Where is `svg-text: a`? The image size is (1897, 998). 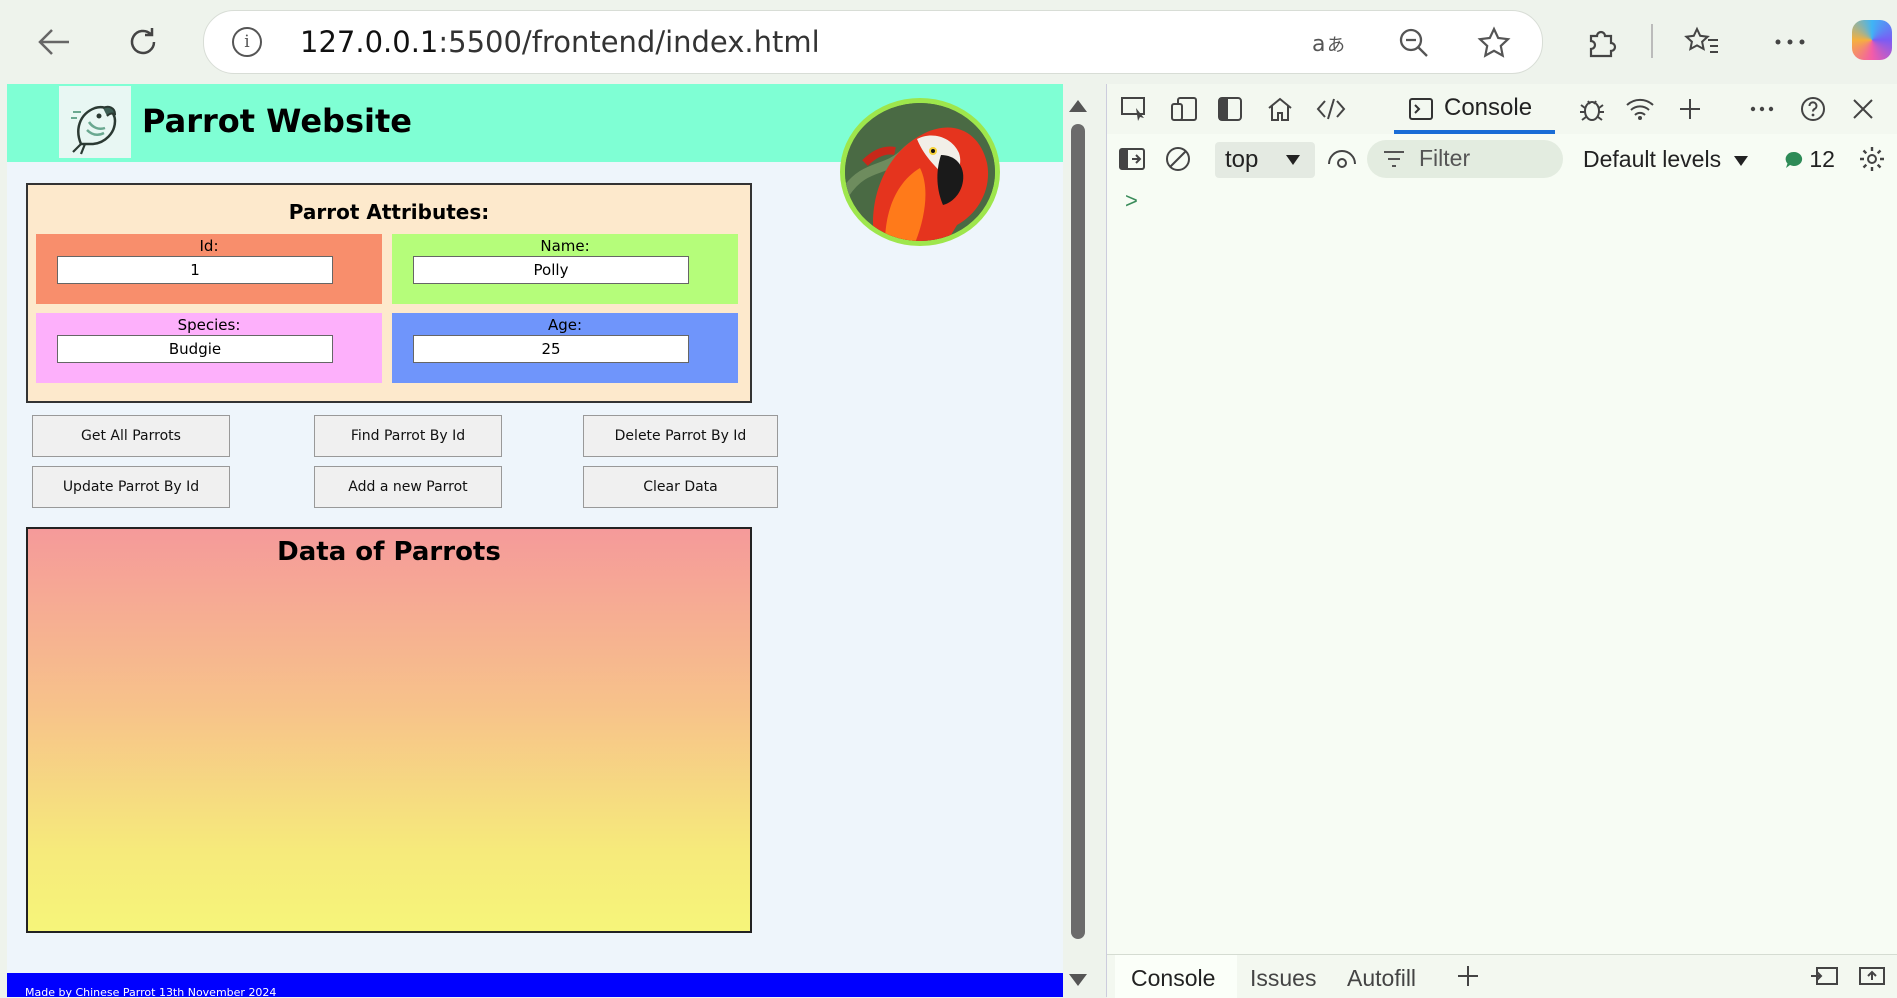
svg-text: a is located at coordinates (1318, 44).